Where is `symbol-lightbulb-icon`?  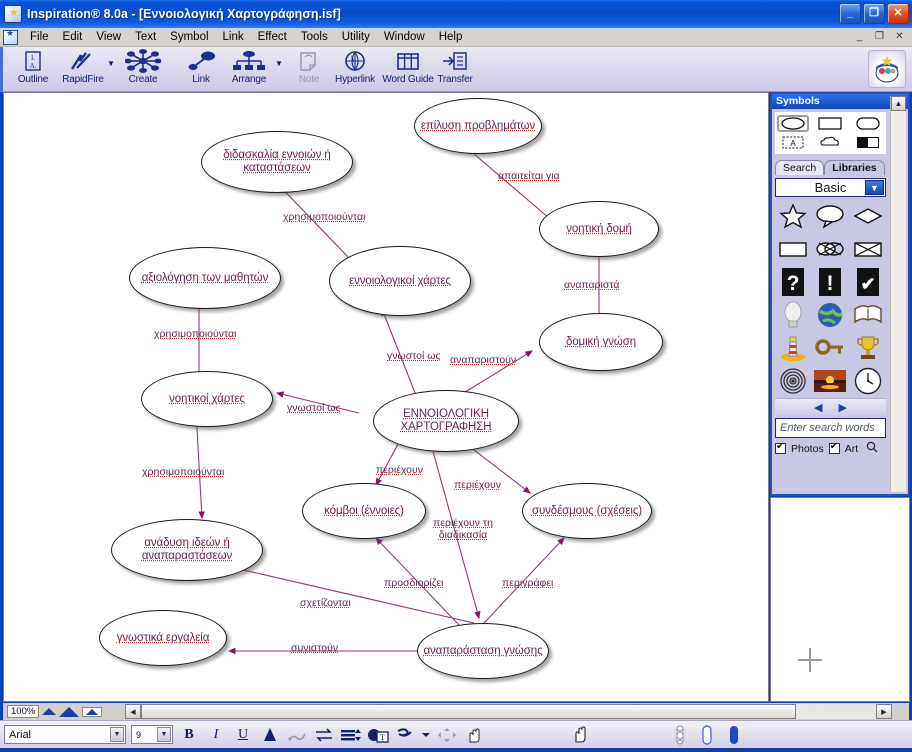
symbol-lightbulb-icon is located at coordinates (792, 315).